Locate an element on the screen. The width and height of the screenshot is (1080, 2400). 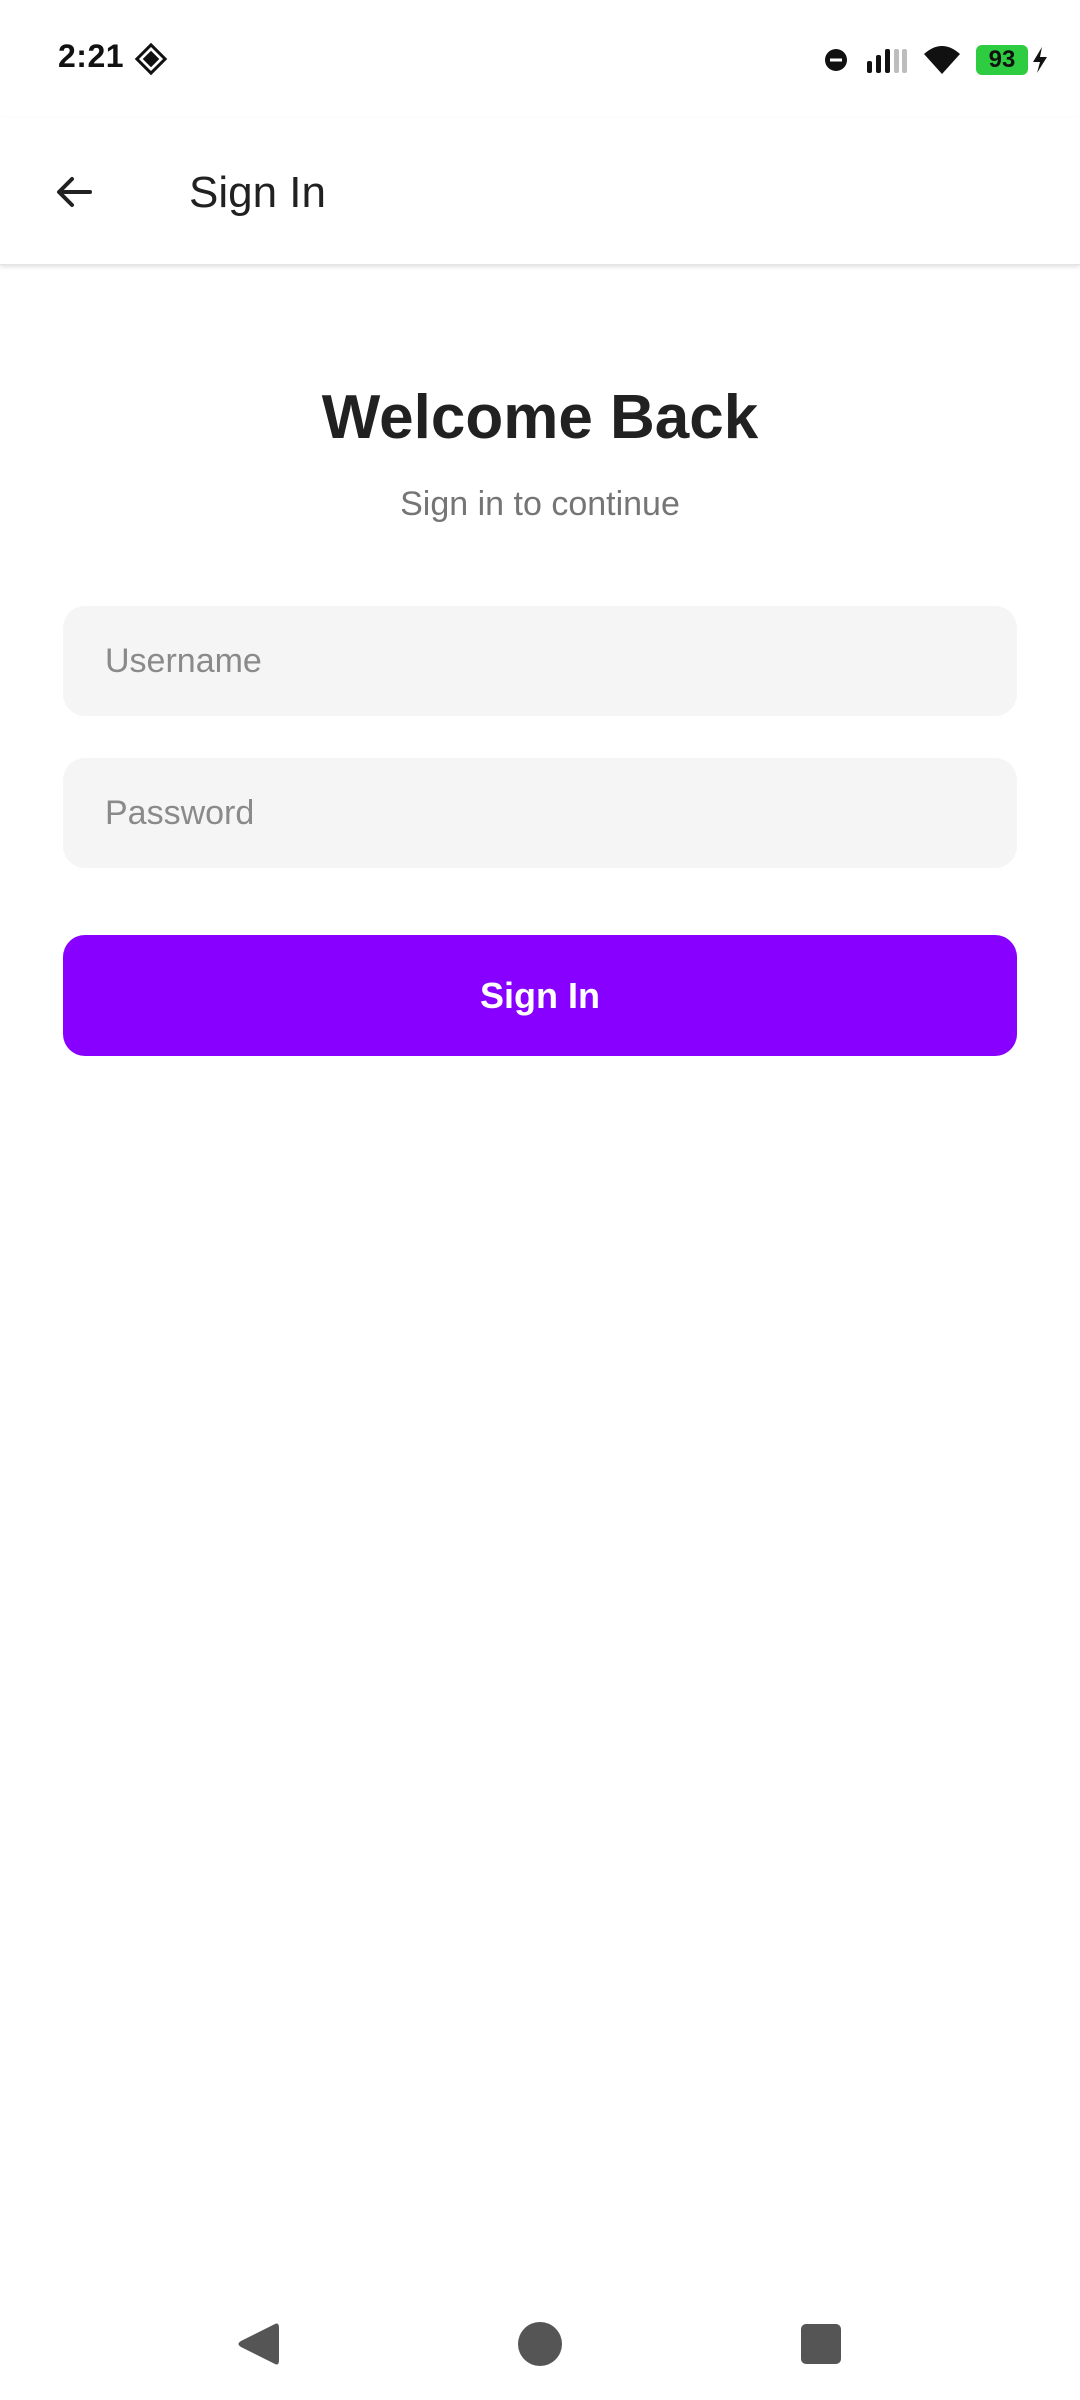
welcome-title: Welcome Back is located at coordinates (540, 417).